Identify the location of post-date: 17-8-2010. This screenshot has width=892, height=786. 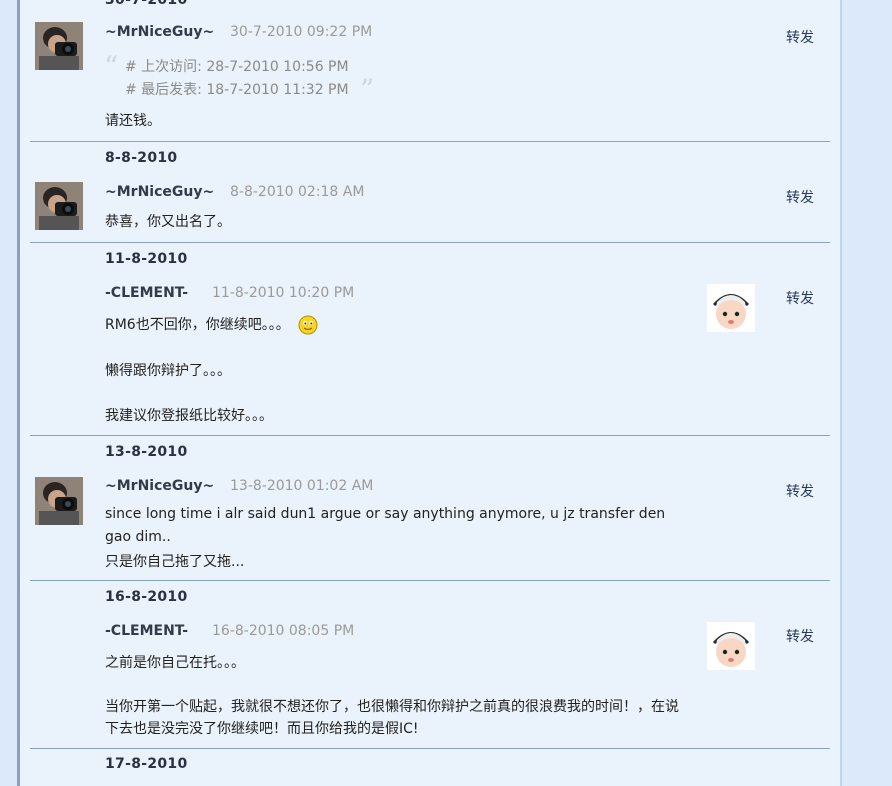
(146, 764).